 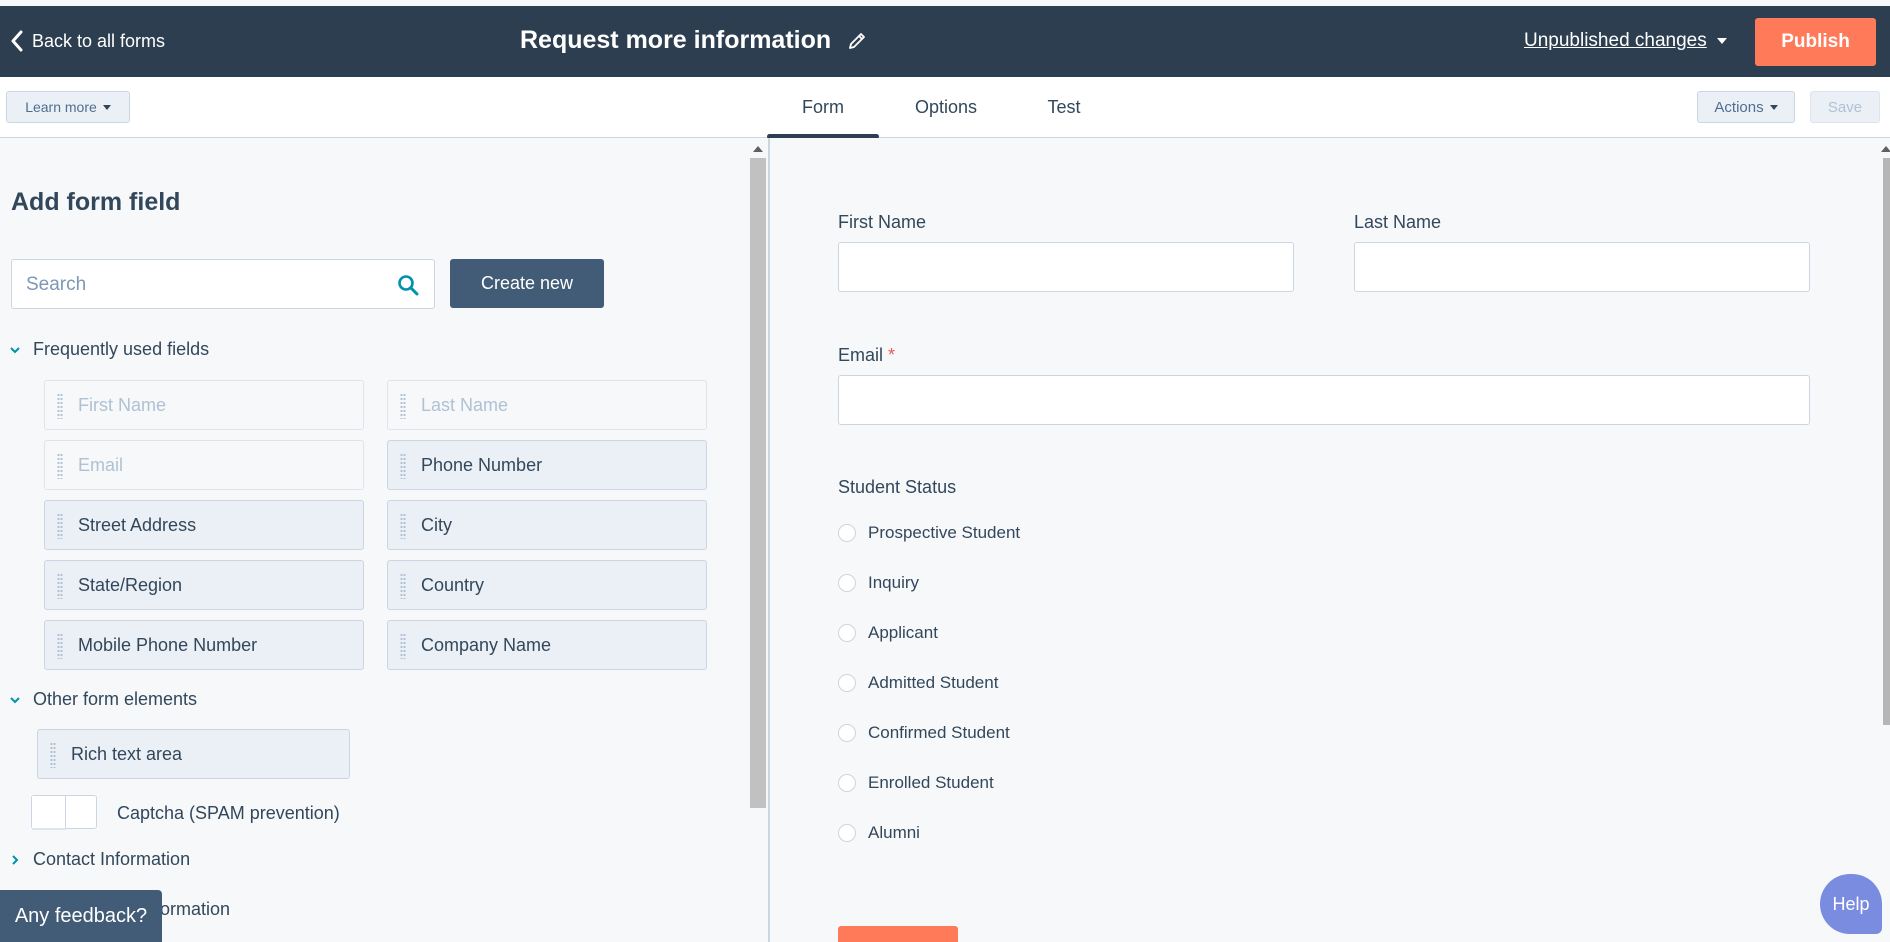 What do you see at coordinates (130, 584) in the screenshot?
I see `field-chip-label: State/Region` at bounding box center [130, 584].